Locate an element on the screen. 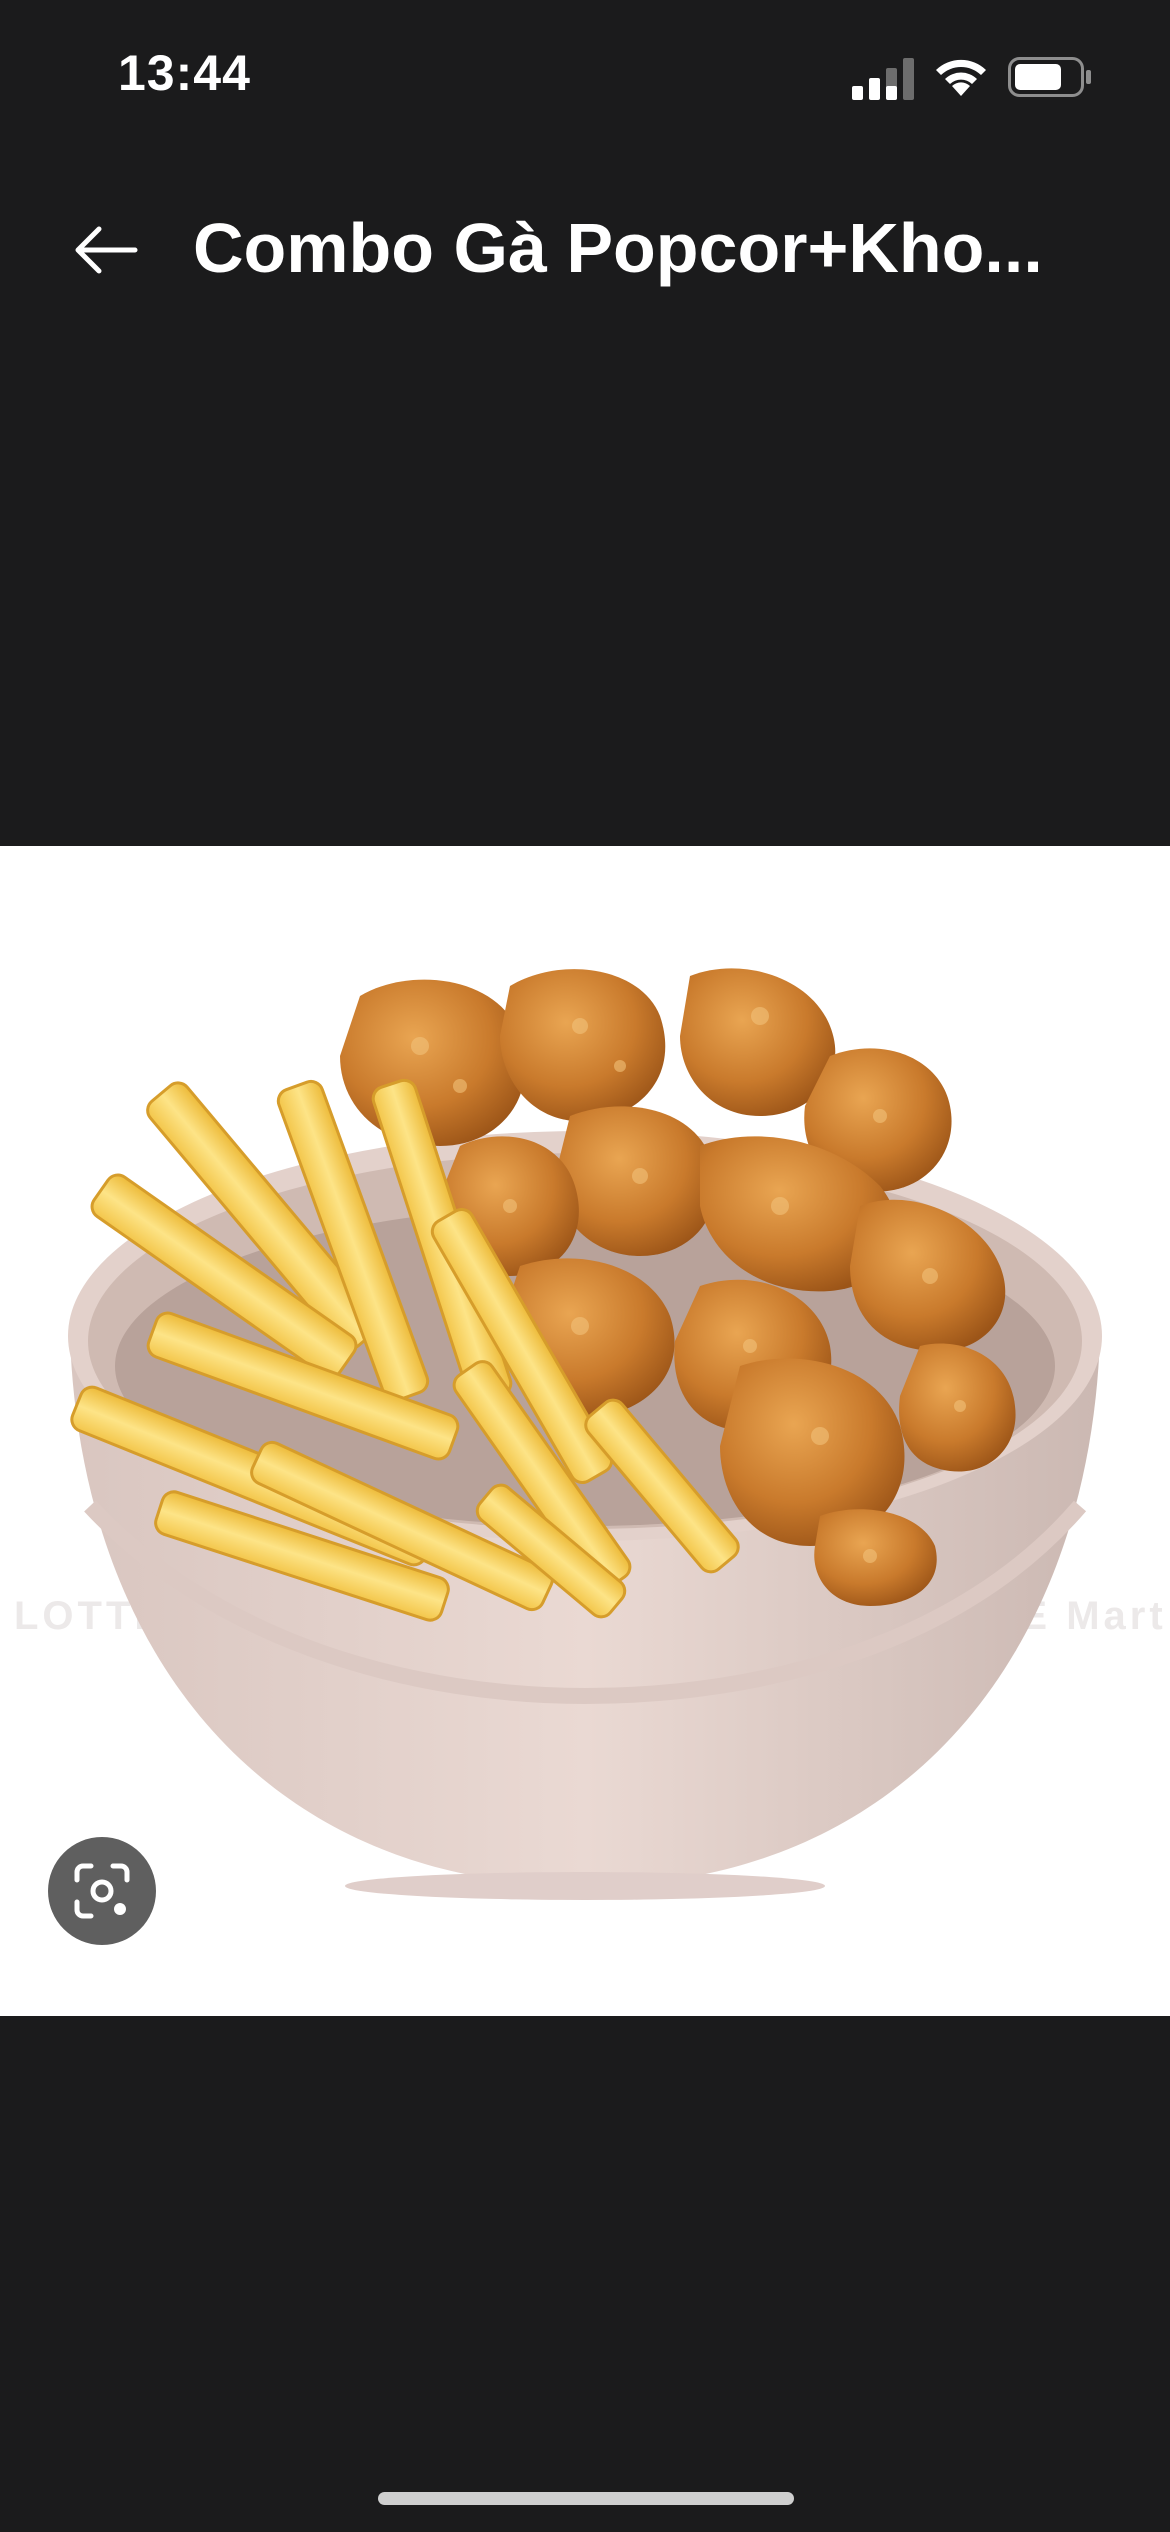 This screenshot has width=1170, height=2532. battery-icon is located at coordinates (1049, 77).